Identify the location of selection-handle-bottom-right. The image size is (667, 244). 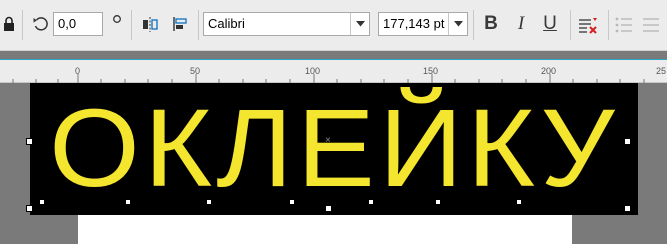
(627, 208).